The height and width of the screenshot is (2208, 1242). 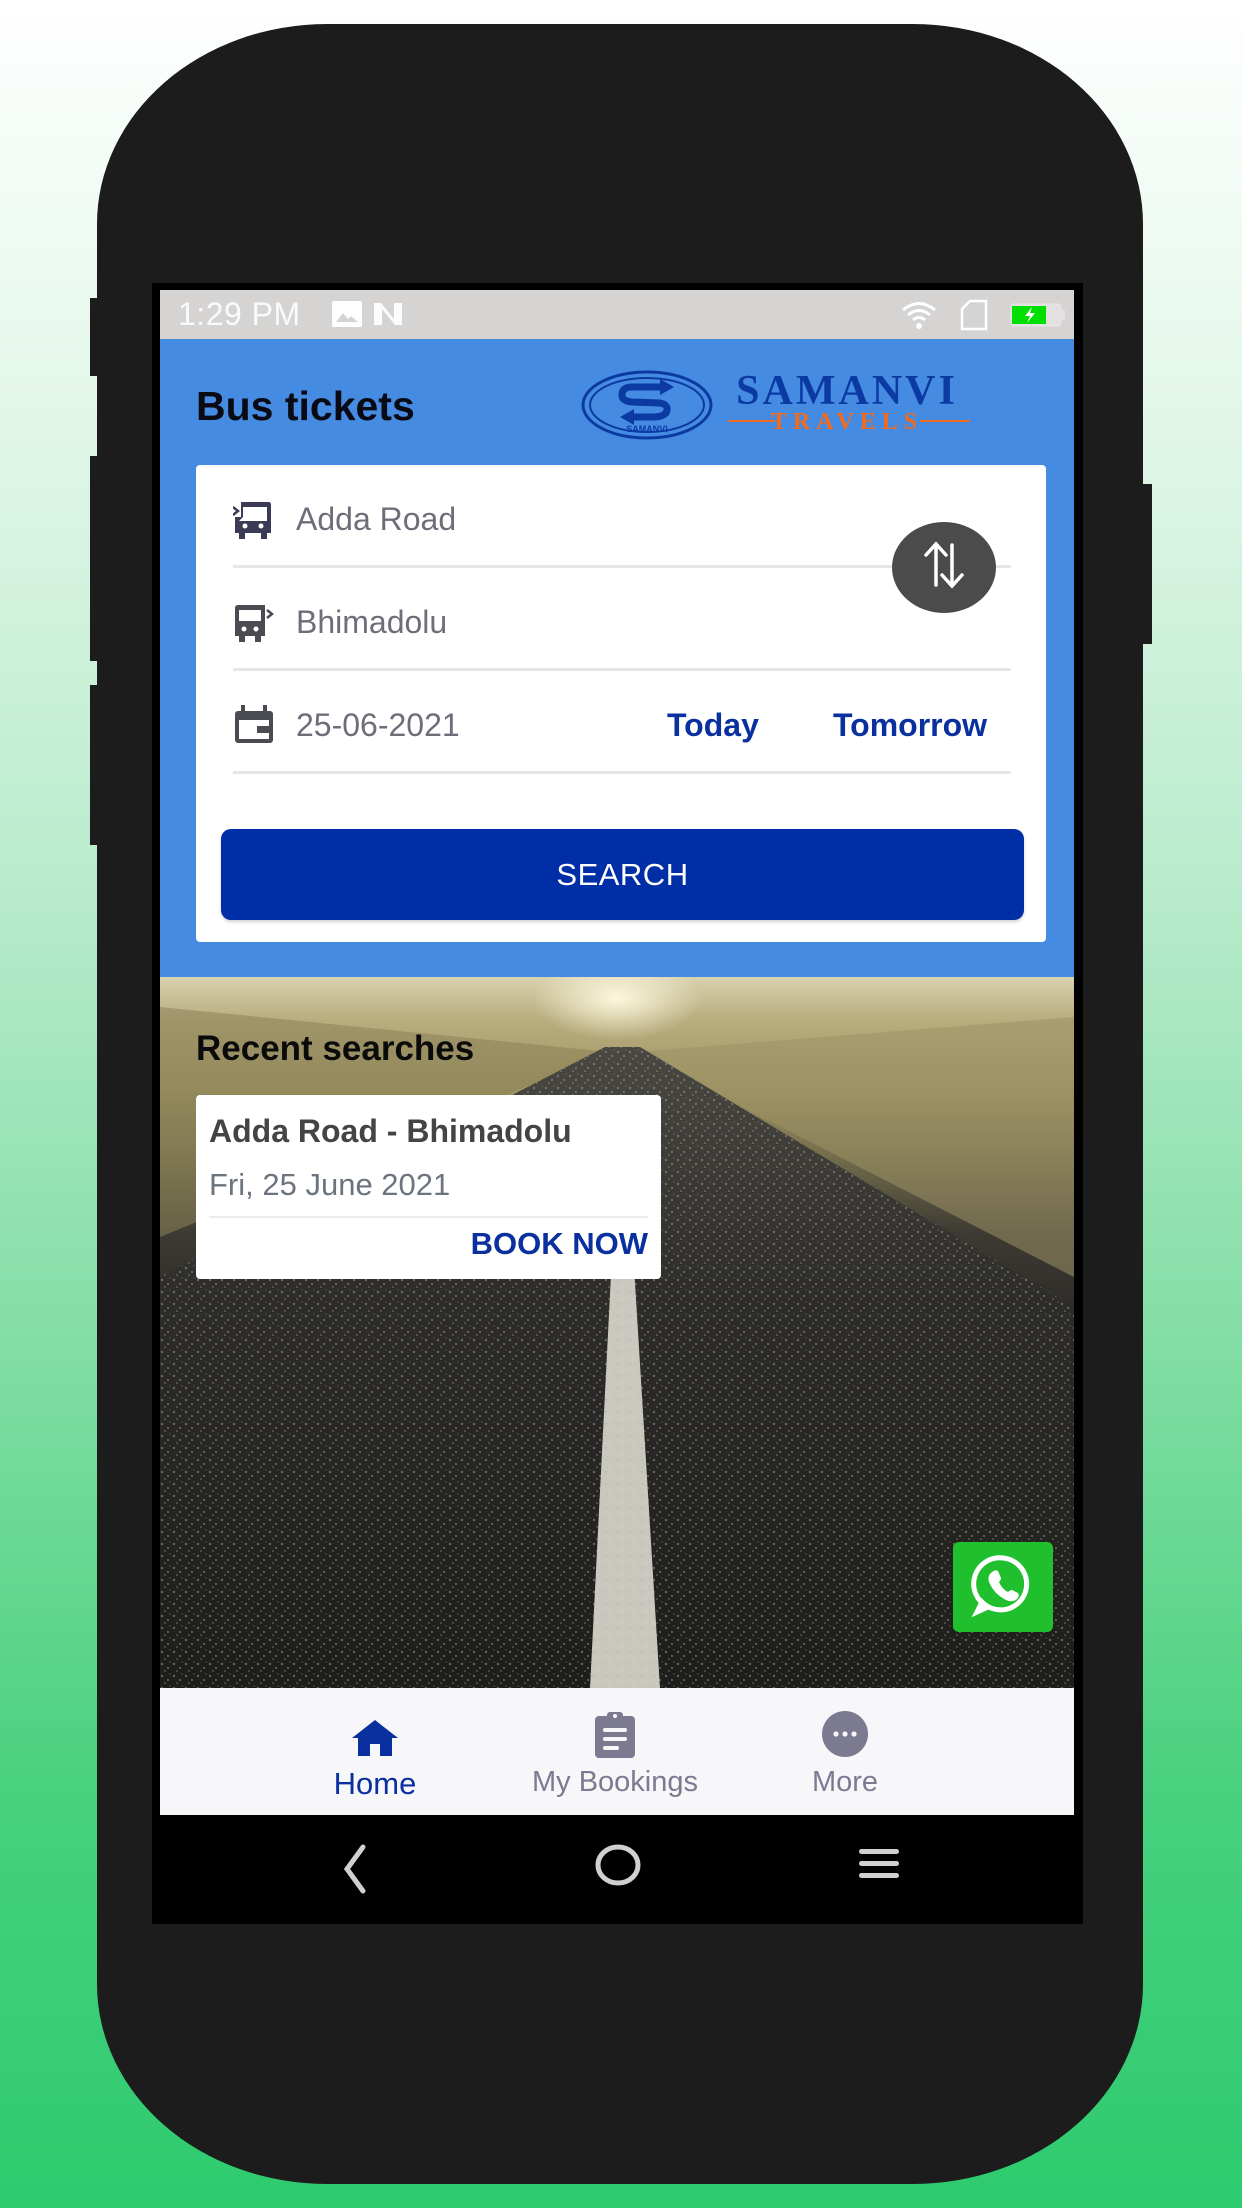 I want to click on home-circle-icon, so click(x=618, y=1867).